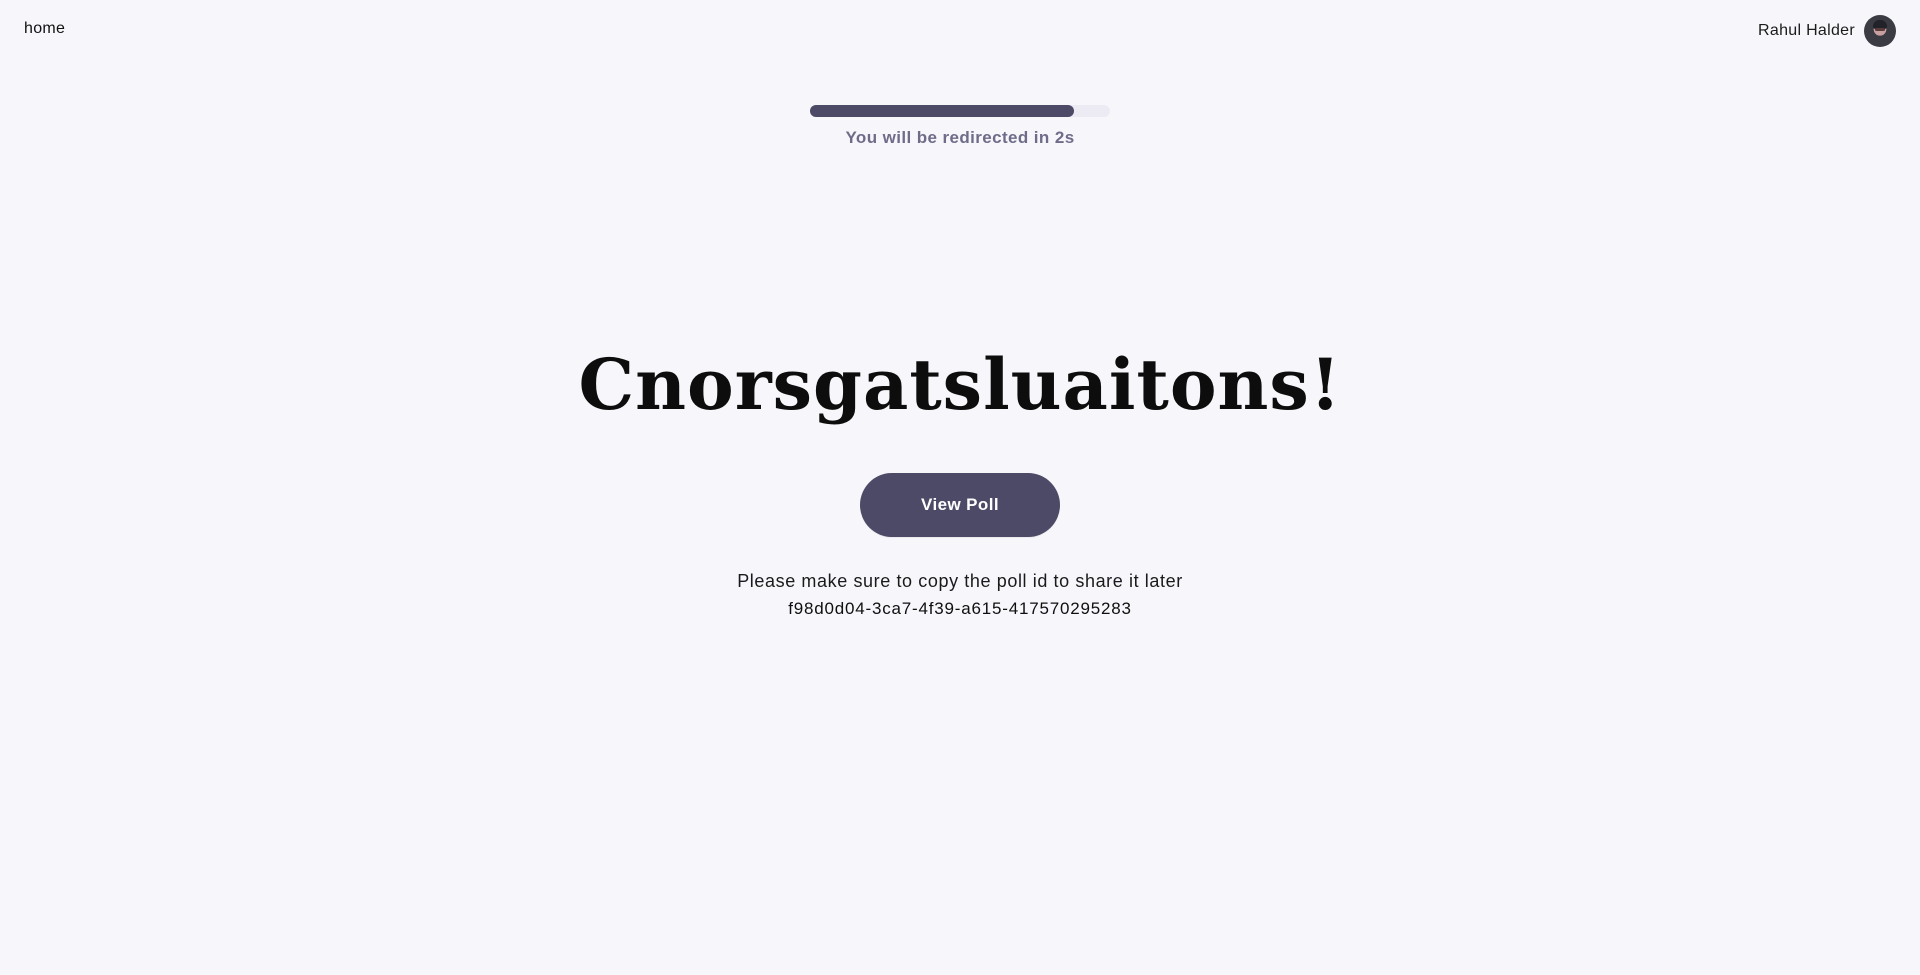  I want to click on redirect-countdown-text: You will be redirected in 2s, so click(960, 137).